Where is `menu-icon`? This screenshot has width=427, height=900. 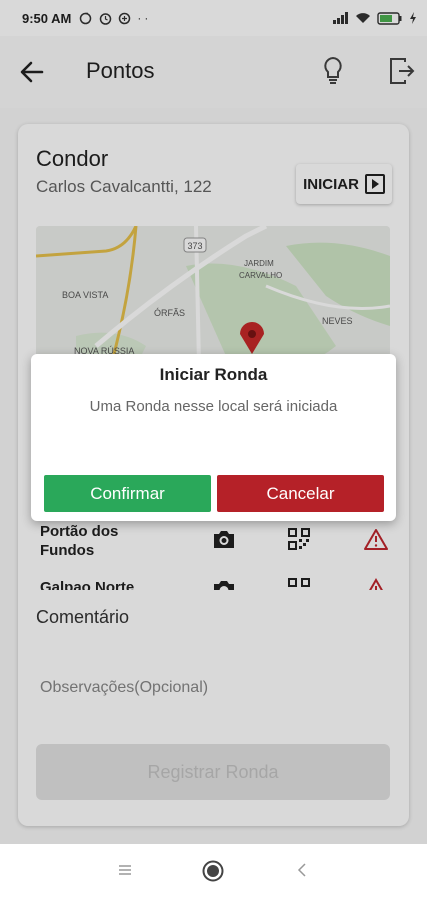
menu-icon is located at coordinates (125, 870).